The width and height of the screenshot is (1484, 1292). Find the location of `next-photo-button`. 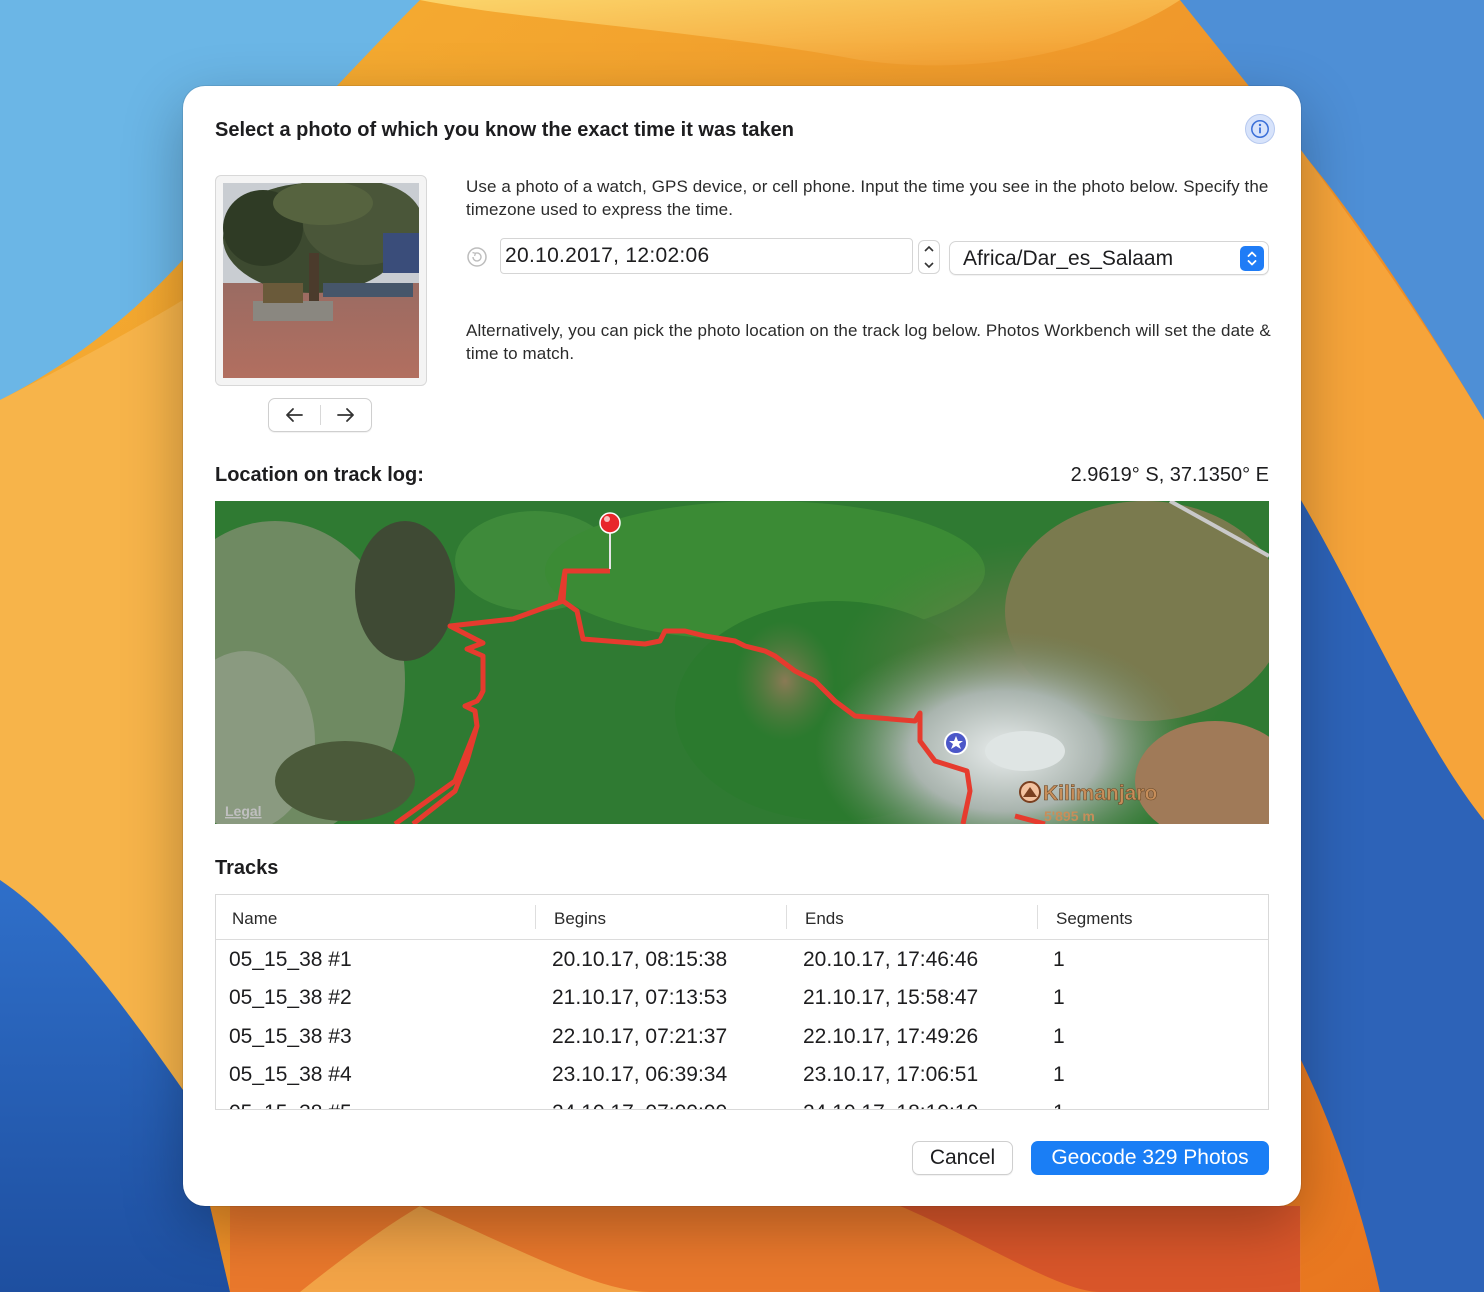

next-photo-button is located at coordinates (346, 415).